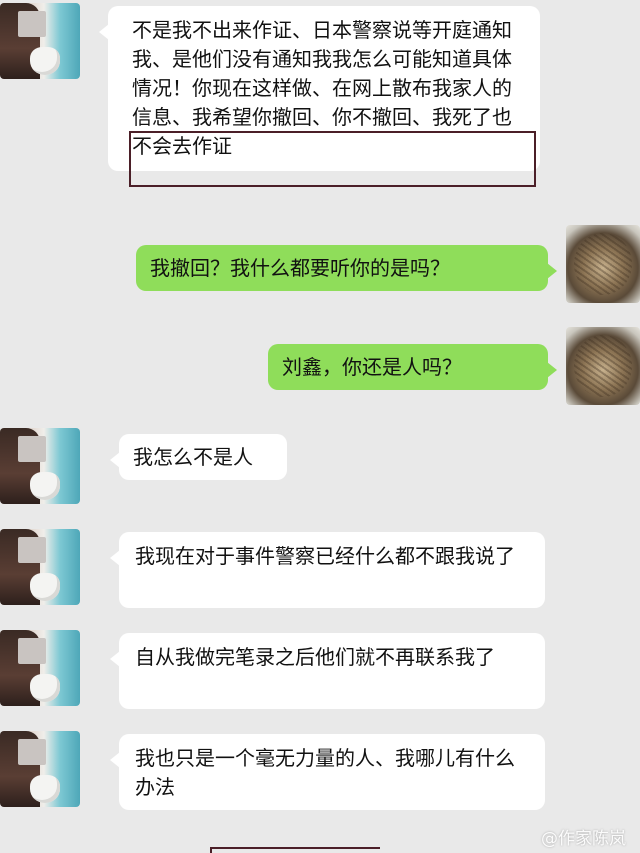 This screenshot has width=640, height=853. What do you see at coordinates (325, 556) in the screenshot?
I see `message-text-5: 我现在对于事件警察已经什么都不跟我说了` at bounding box center [325, 556].